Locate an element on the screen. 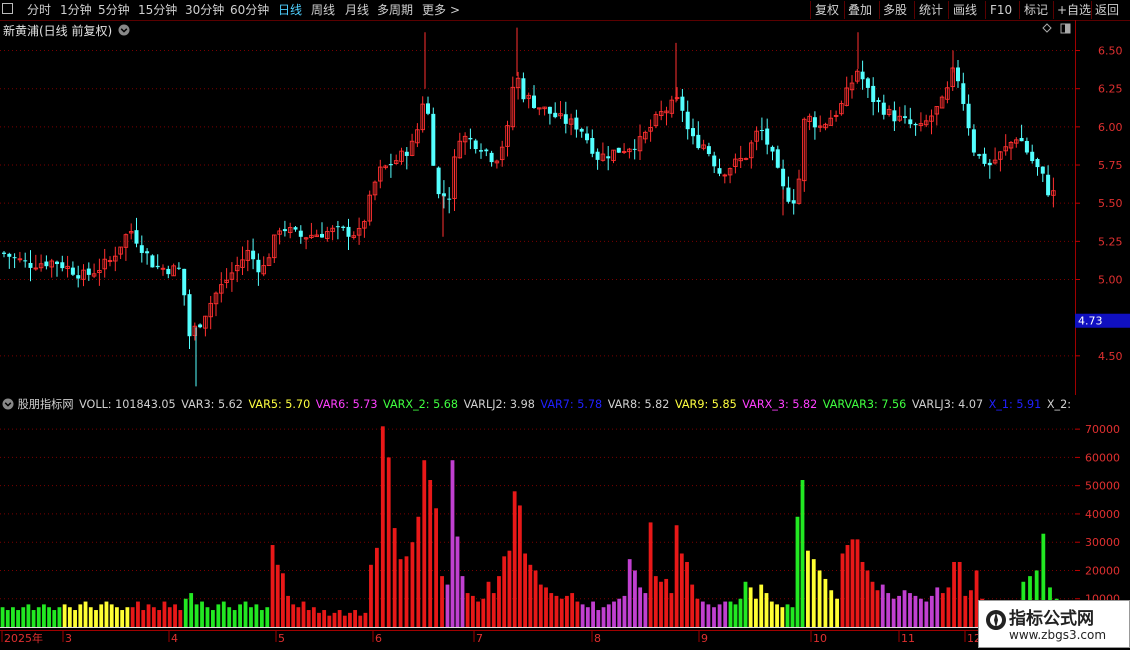  volume-tick-label: 60000 is located at coordinates (1102, 457).